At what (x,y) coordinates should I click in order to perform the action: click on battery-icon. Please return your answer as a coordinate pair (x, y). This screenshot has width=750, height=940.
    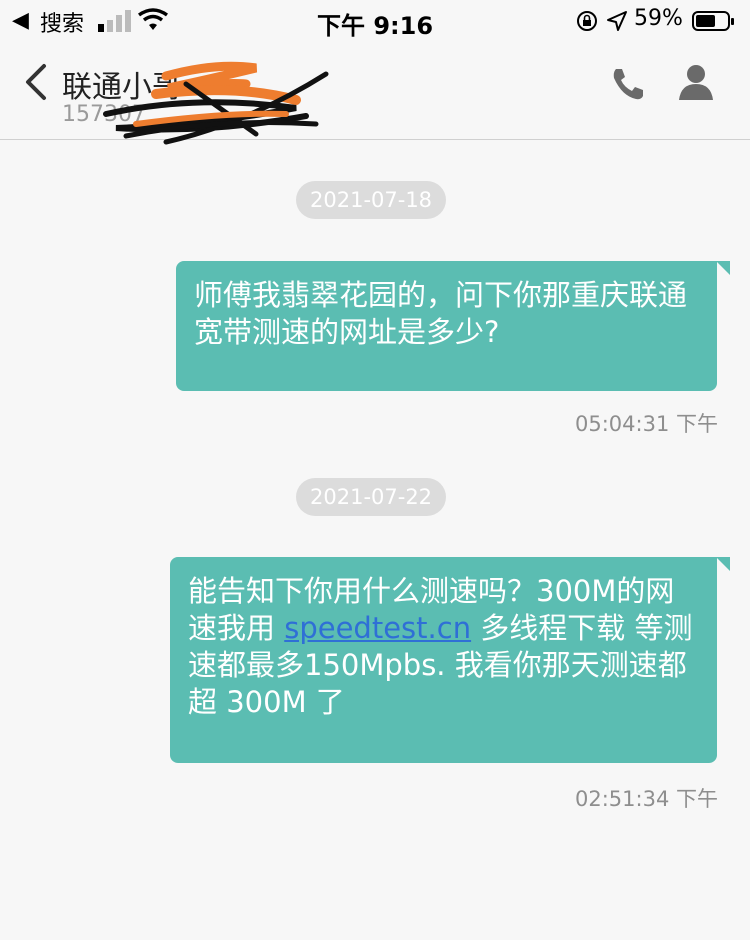
    Looking at the image, I should click on (713, 21).